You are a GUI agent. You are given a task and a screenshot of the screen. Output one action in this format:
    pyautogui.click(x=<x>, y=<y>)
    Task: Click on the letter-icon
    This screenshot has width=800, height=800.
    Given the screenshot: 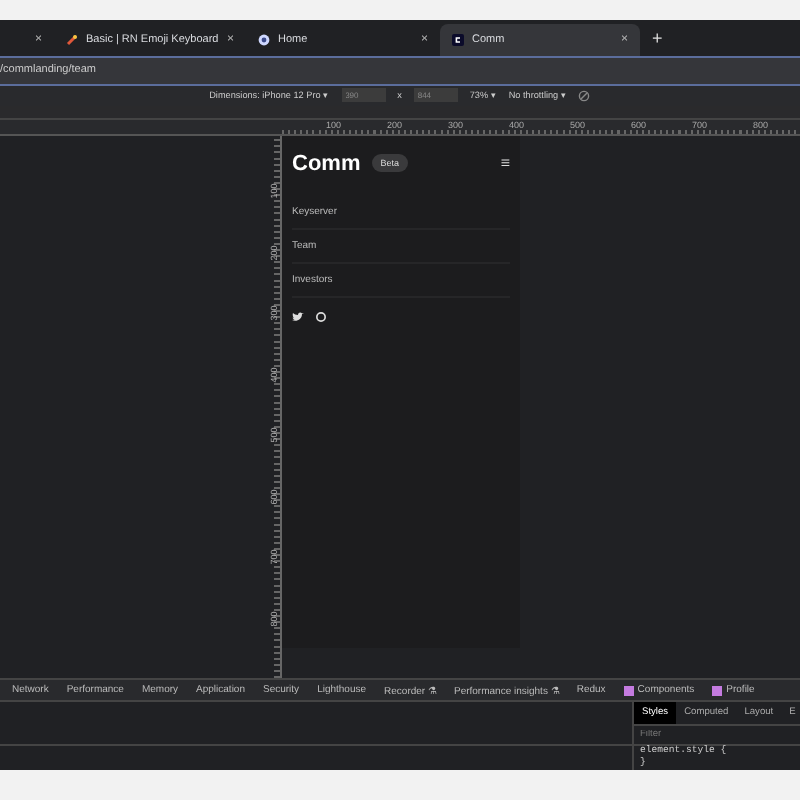 What is the action you would take?
    pyautogui.click(x=458, y=39)
    